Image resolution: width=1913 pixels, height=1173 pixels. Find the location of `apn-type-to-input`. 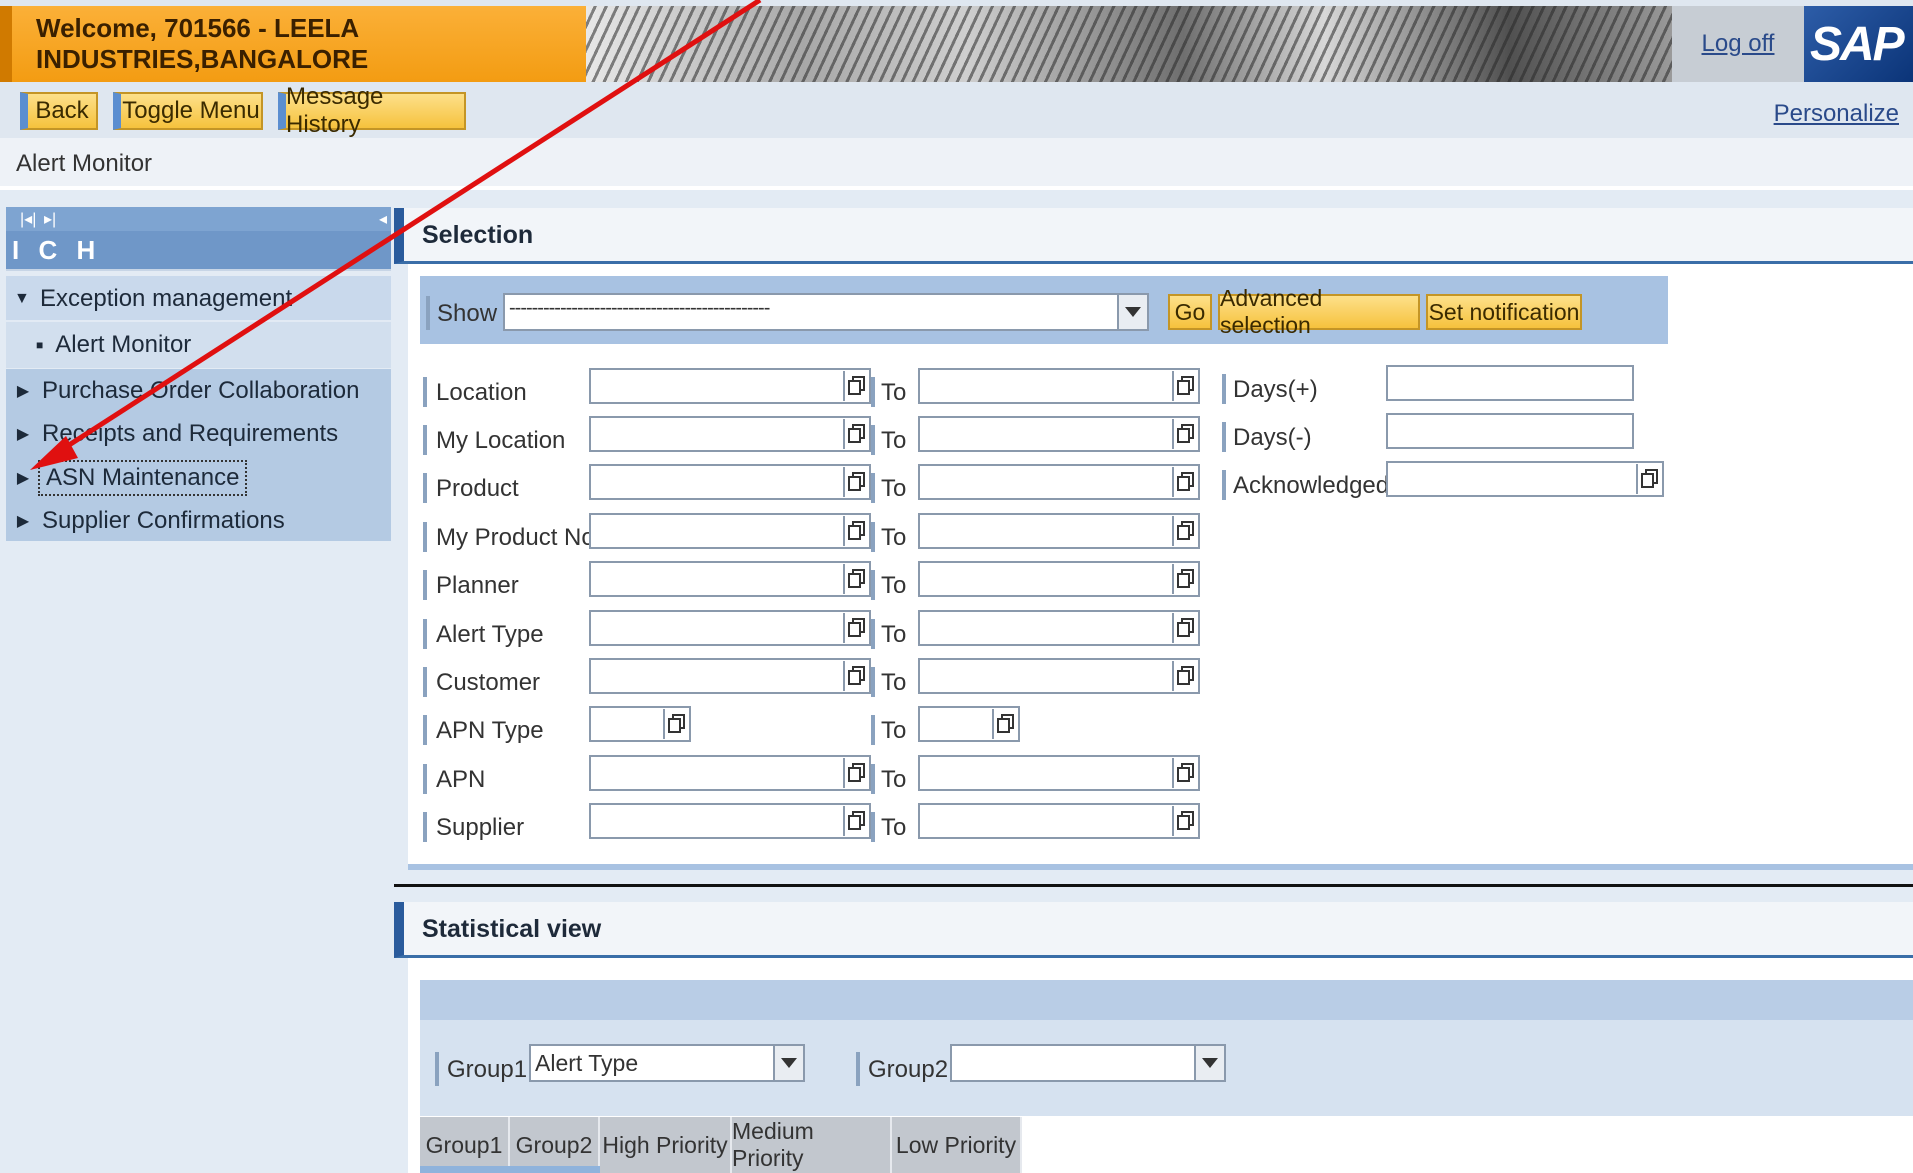

apn-type-to-input is located at coordinates (969, 724).